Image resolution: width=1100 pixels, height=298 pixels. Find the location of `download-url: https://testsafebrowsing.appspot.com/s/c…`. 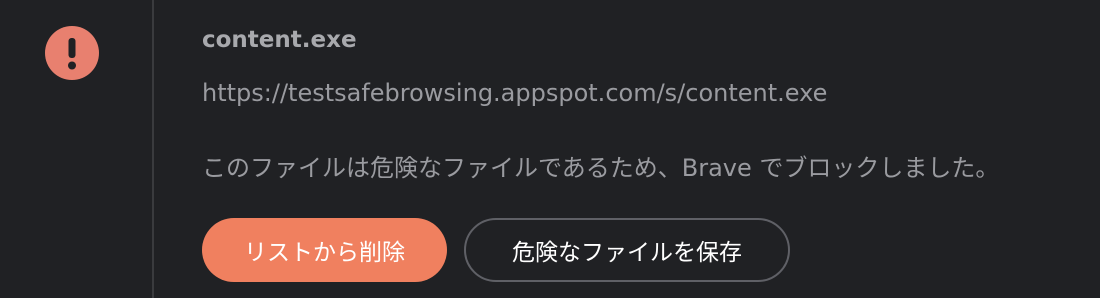

download-url: https://testsafebrowsing.appspot.com/s/c… is located at coordinates (514, 93).